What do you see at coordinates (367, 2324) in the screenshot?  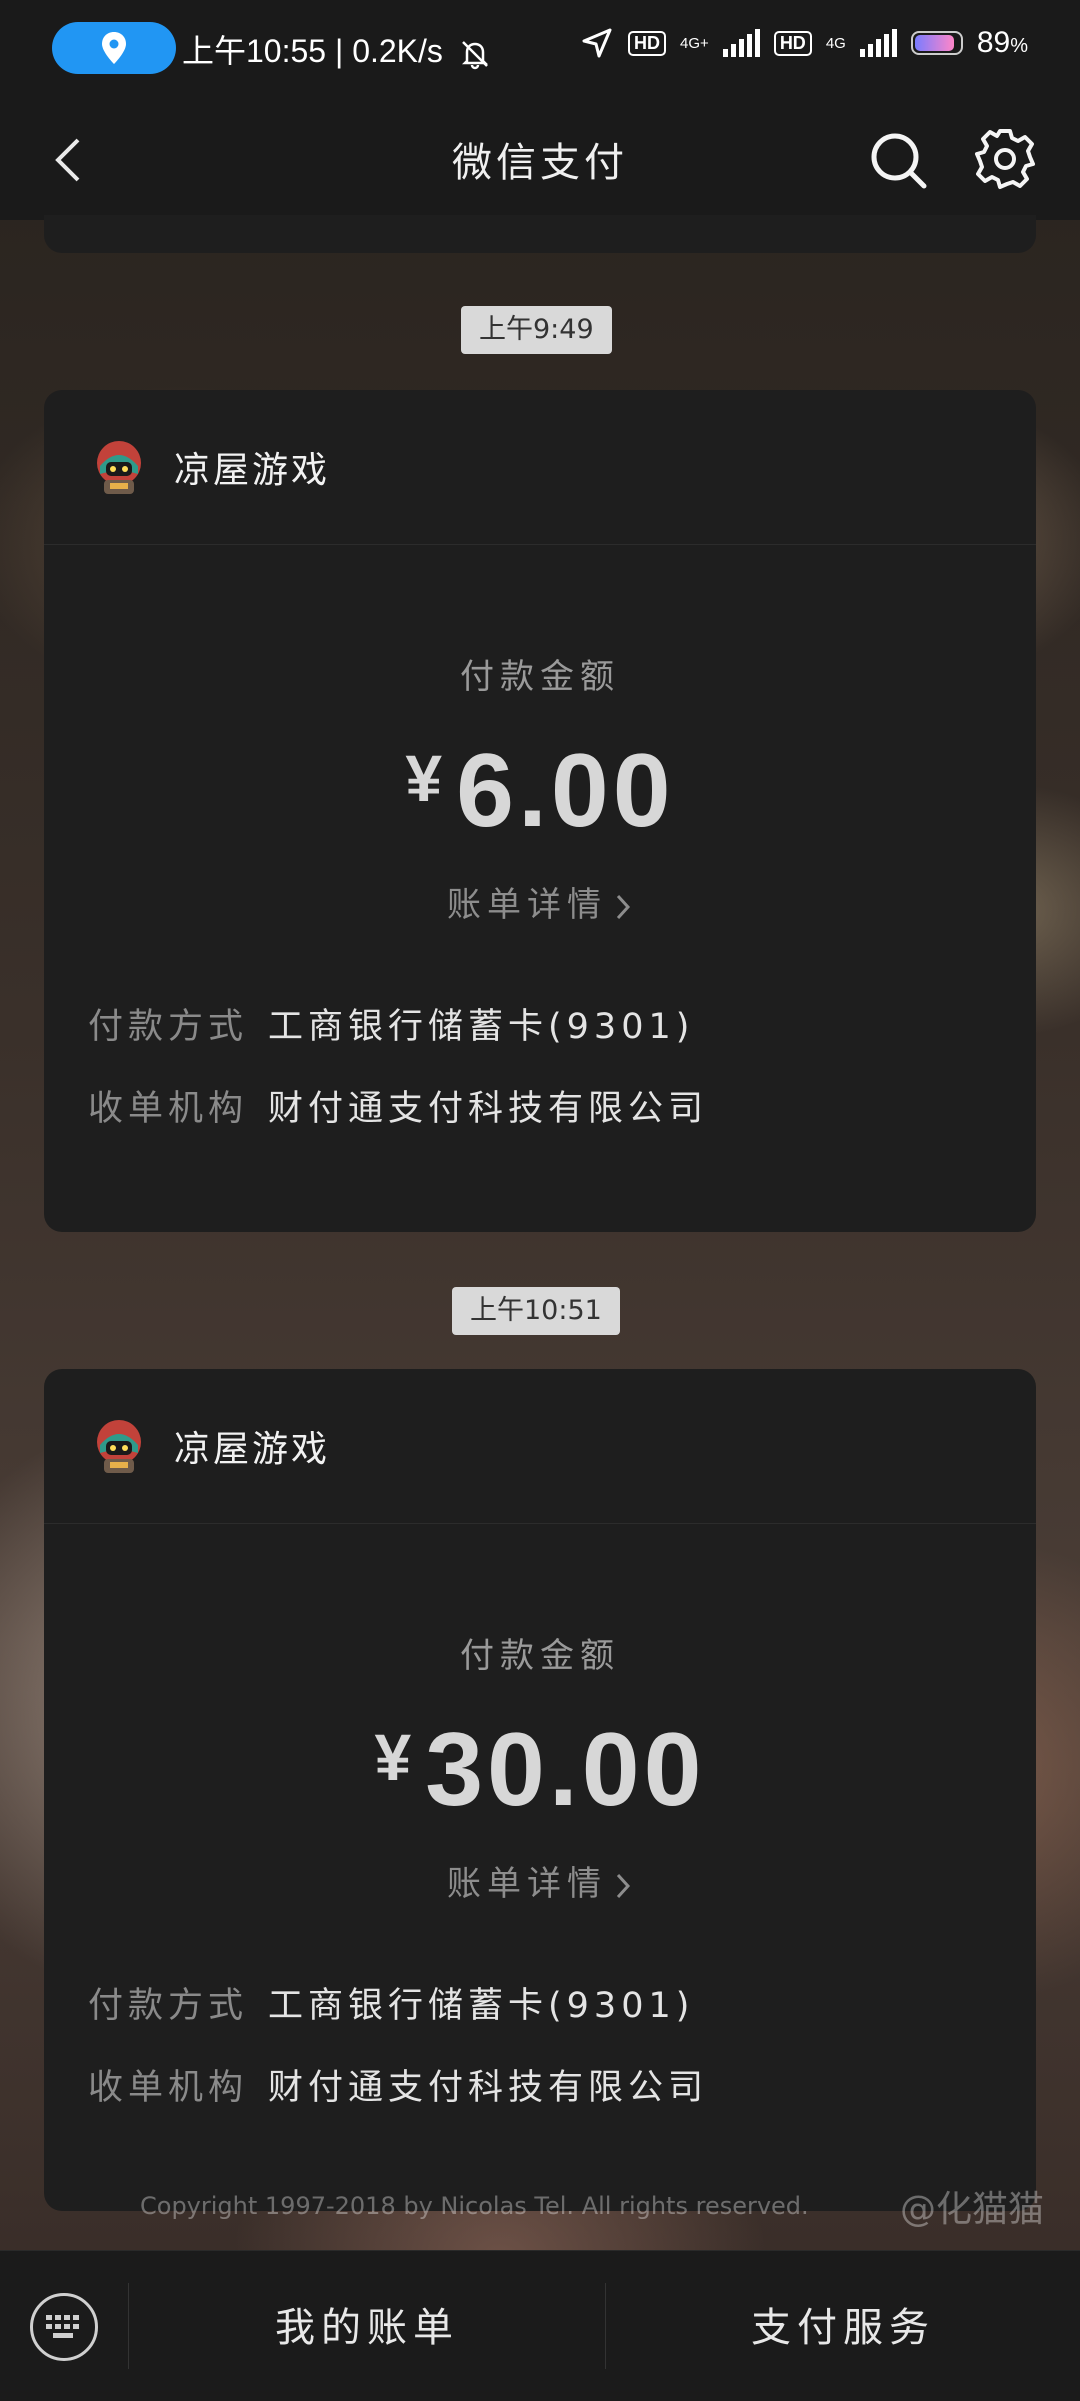 I see `my-bills-button: 我的账单` at bounding box center [367, 2324].